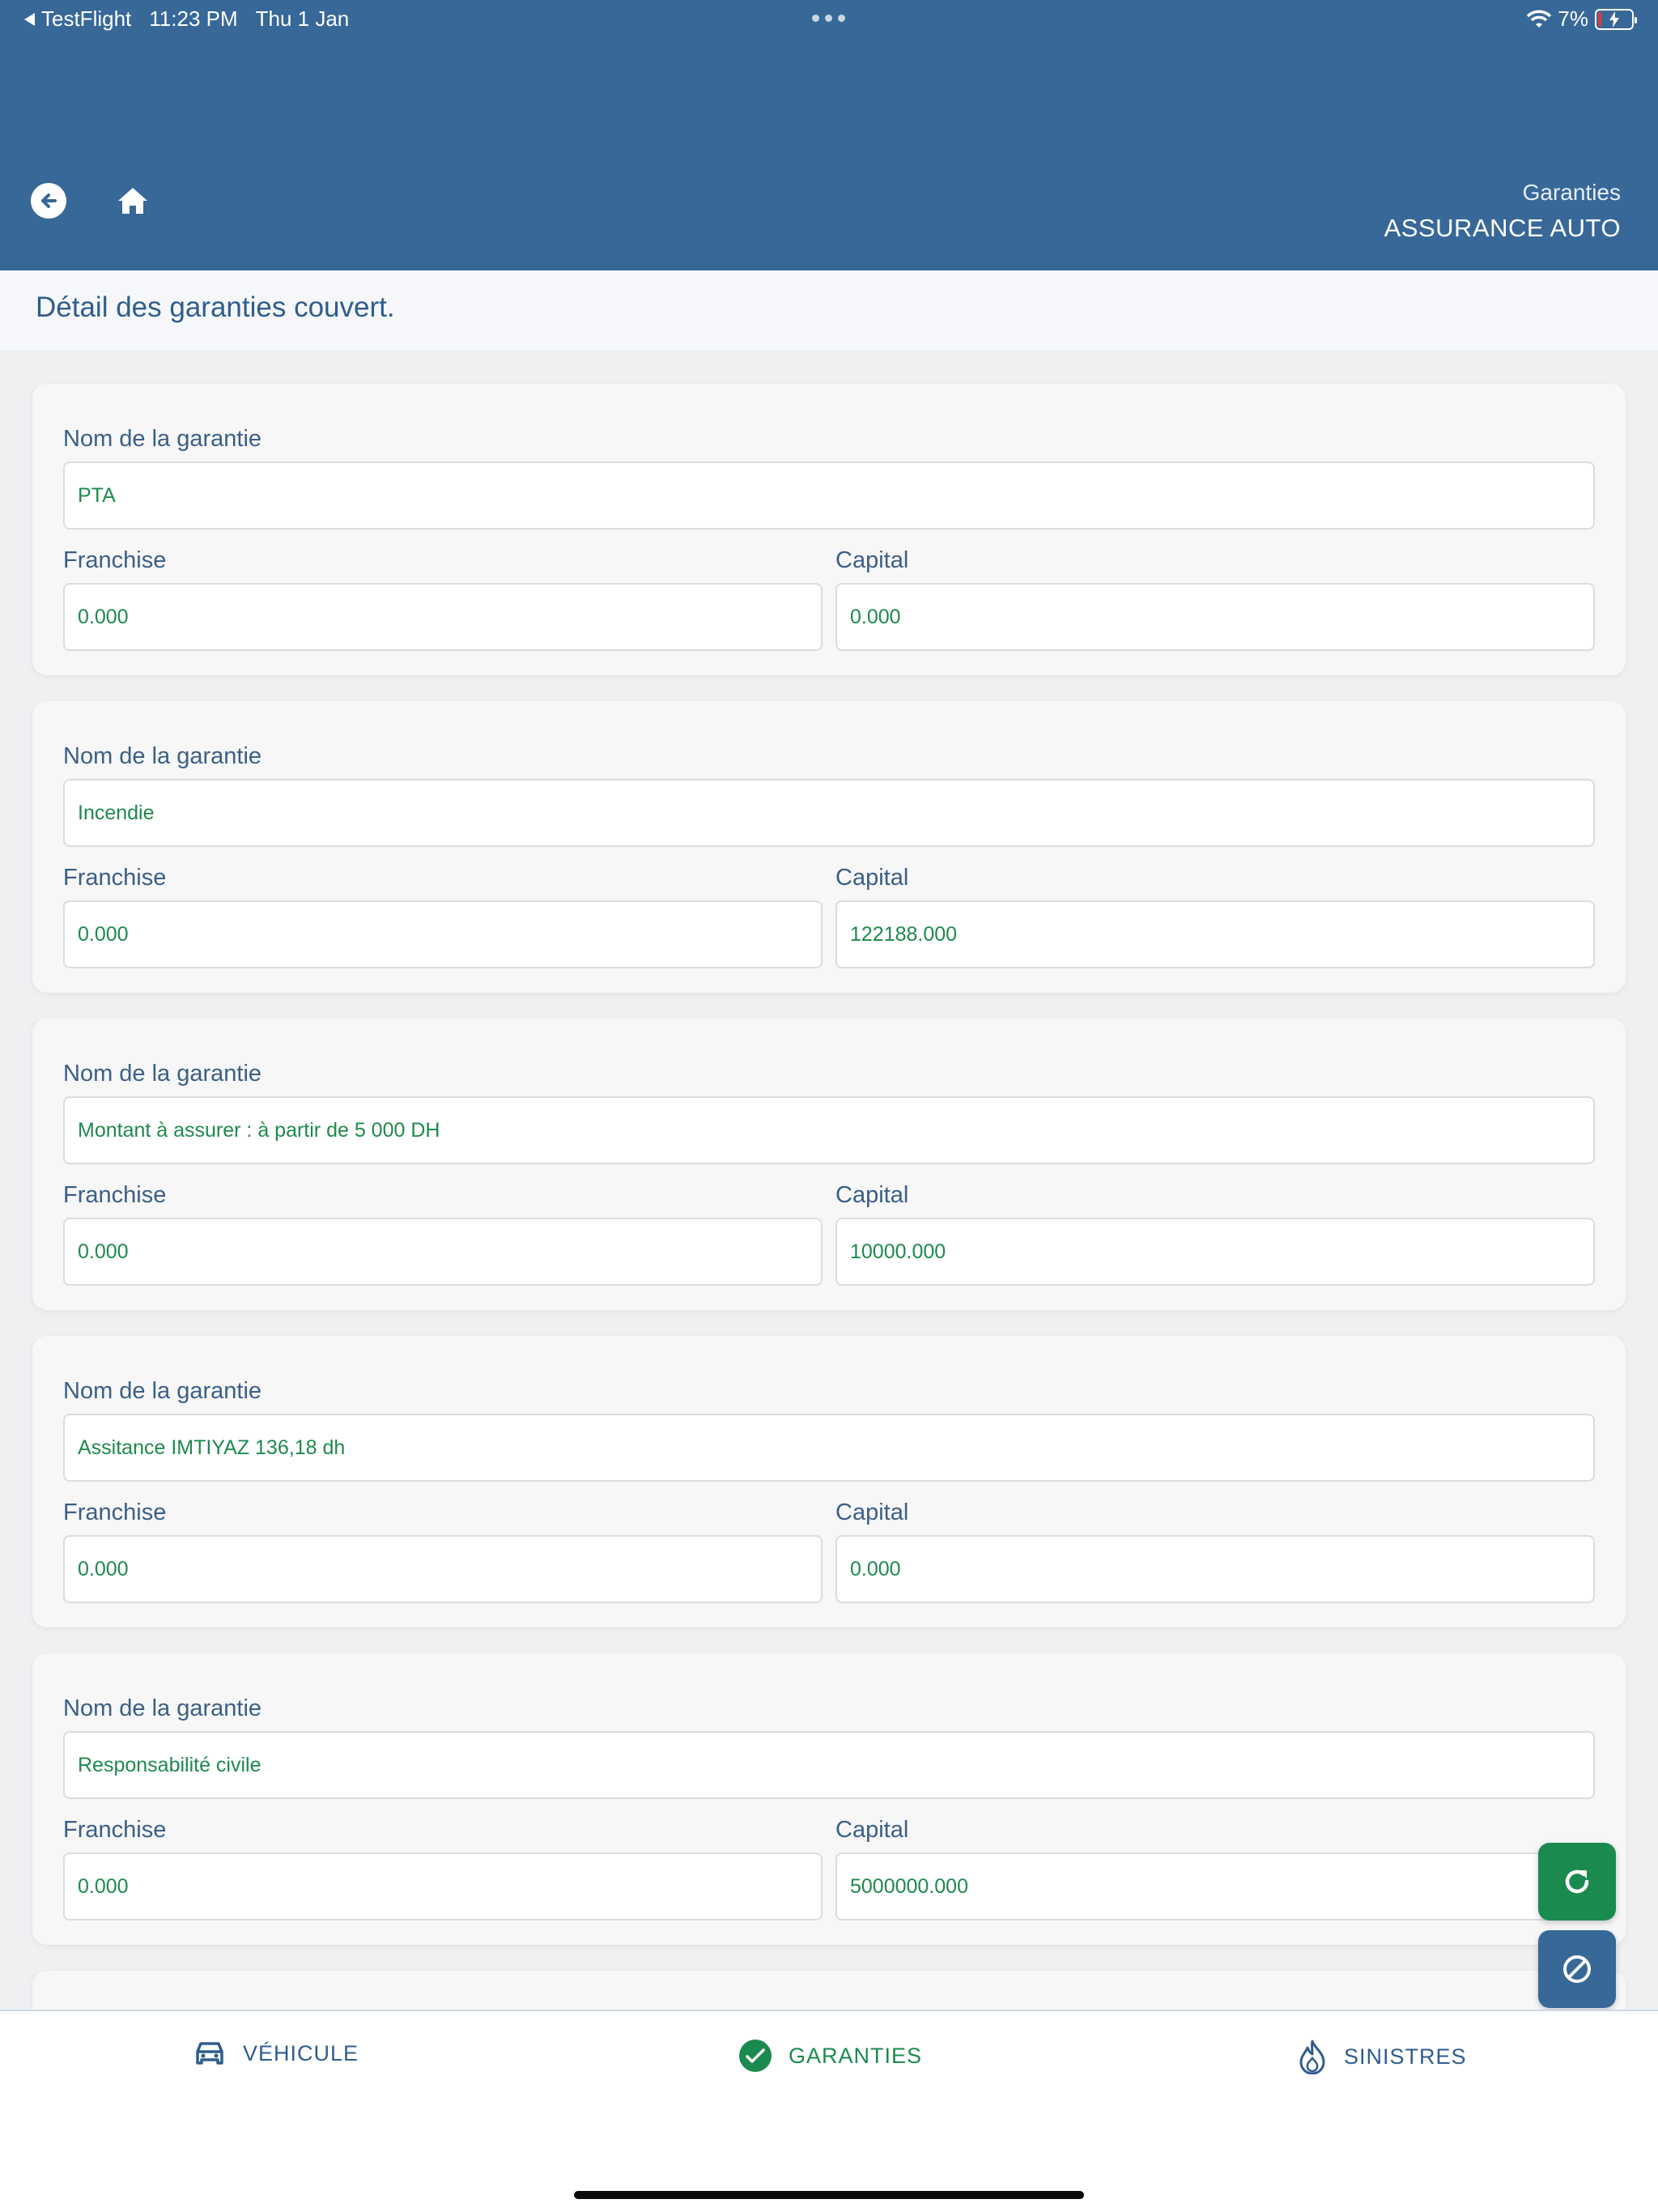  I want to click on battery-icon, so click(1616, 19).